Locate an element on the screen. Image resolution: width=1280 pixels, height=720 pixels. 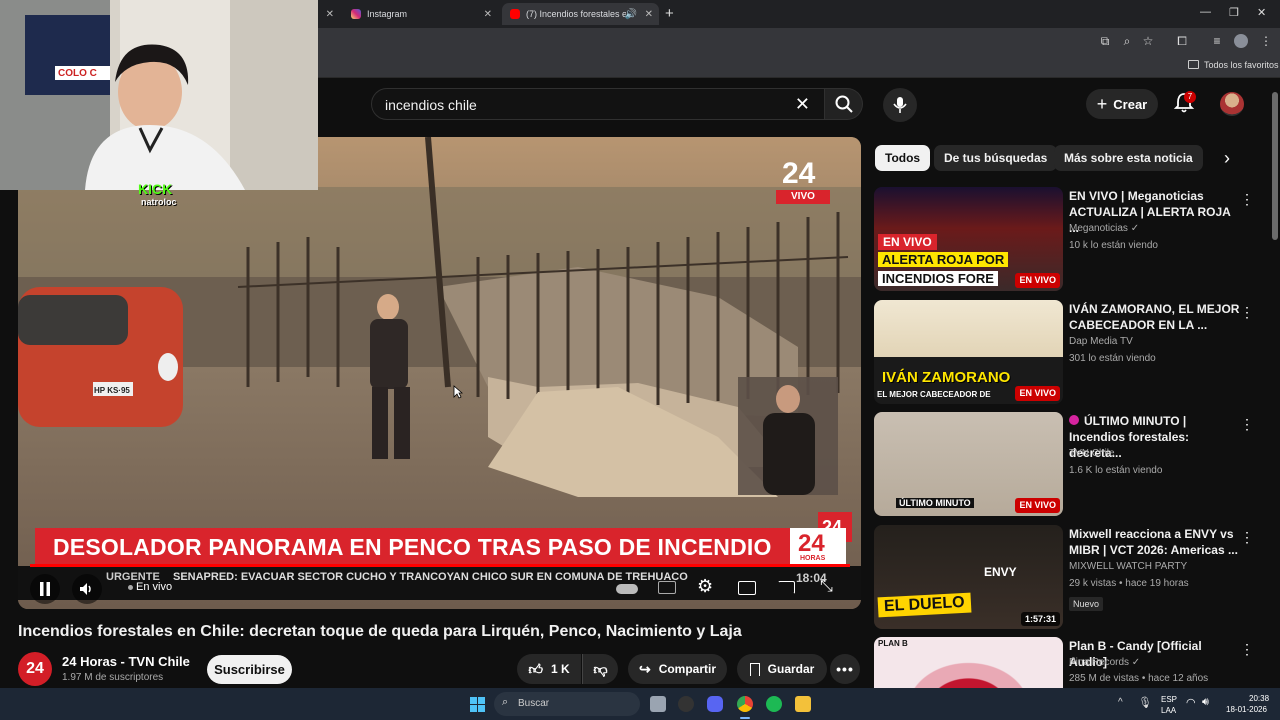
task-view-icon is located at coordinates (658, 704).